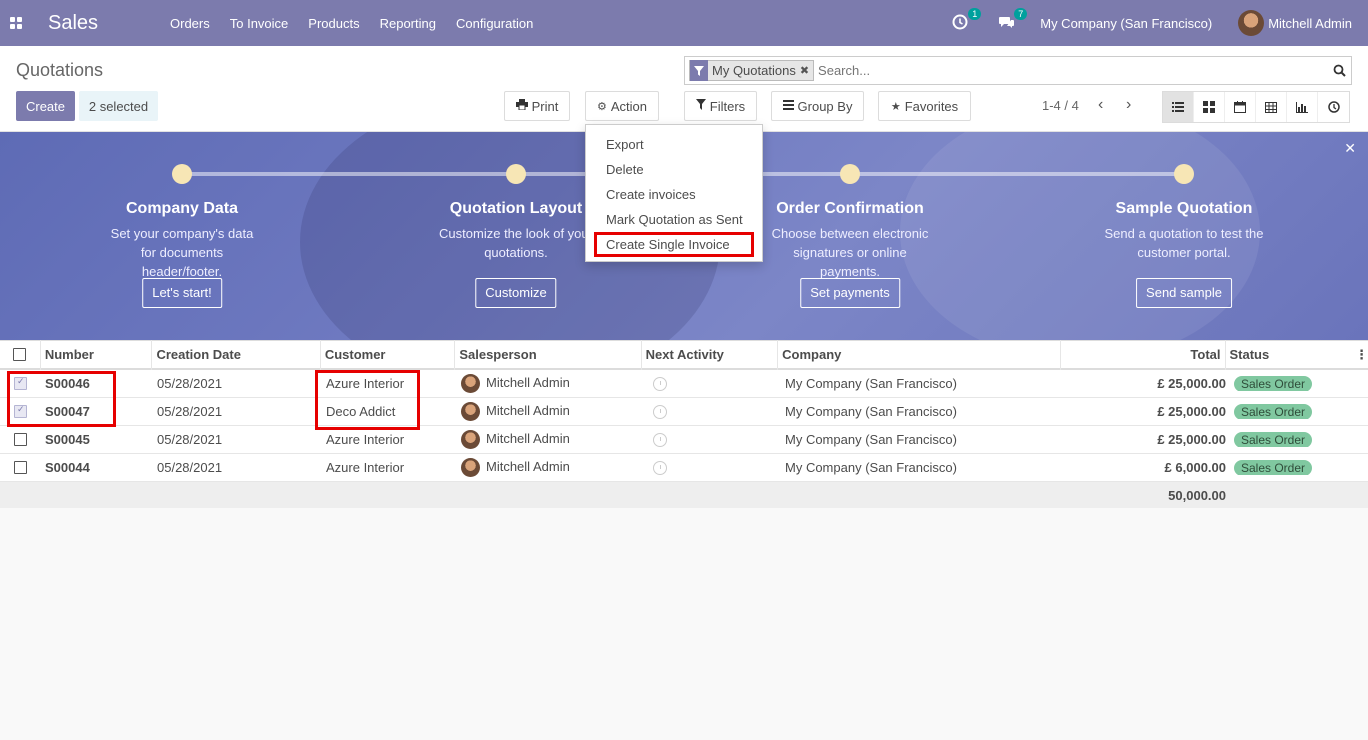 This screenshot has width=1368, height=740. Describe the element at coordinates (545, 106) in the screenshot. I see `print-label: Print` at that location.